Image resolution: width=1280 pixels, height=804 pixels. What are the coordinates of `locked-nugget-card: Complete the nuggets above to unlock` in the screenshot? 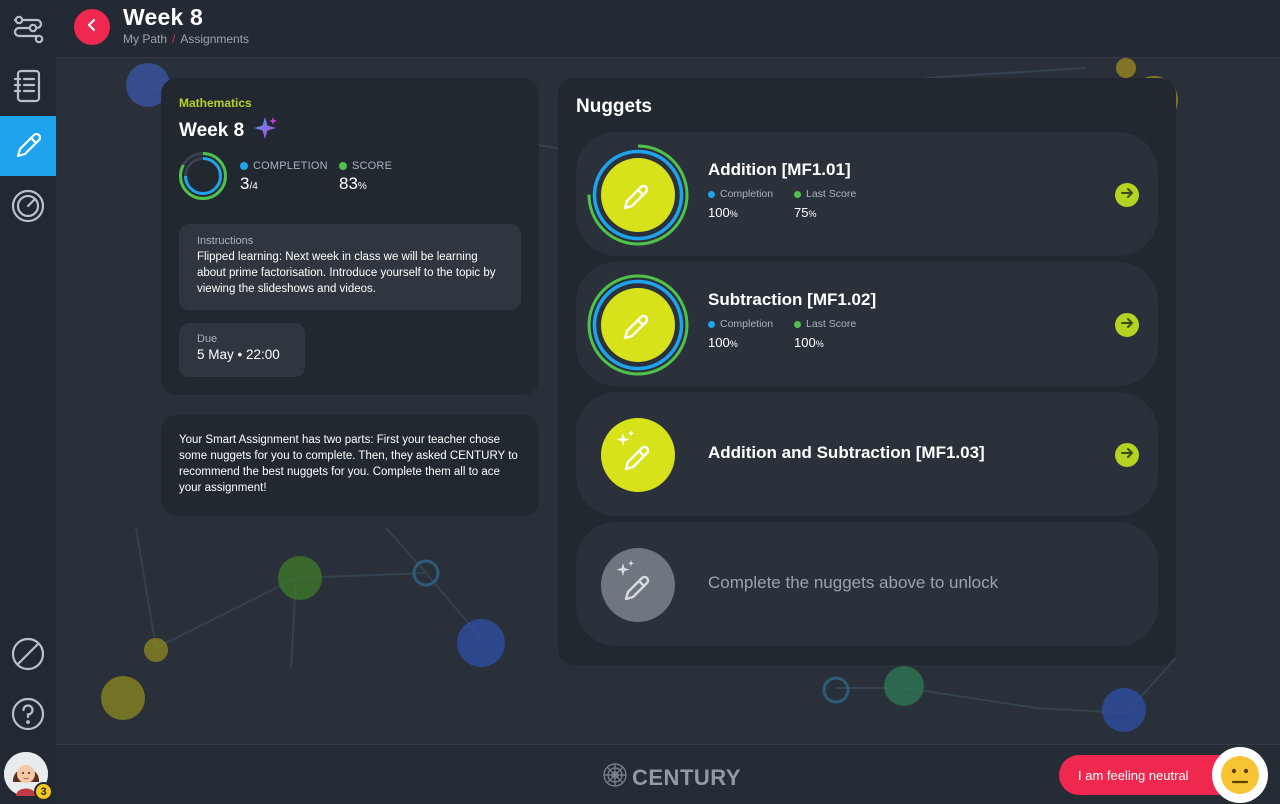 It's located at (867, 584).